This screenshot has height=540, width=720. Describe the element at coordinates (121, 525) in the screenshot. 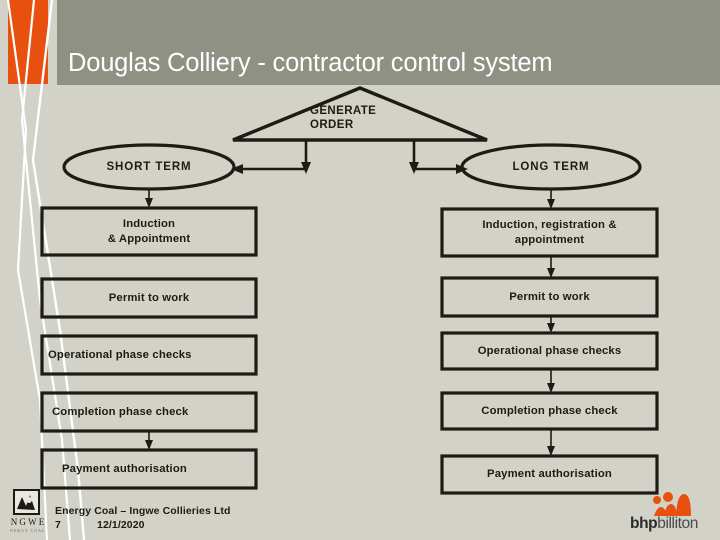

I see `footer-date: 12/1/2020` at that location.